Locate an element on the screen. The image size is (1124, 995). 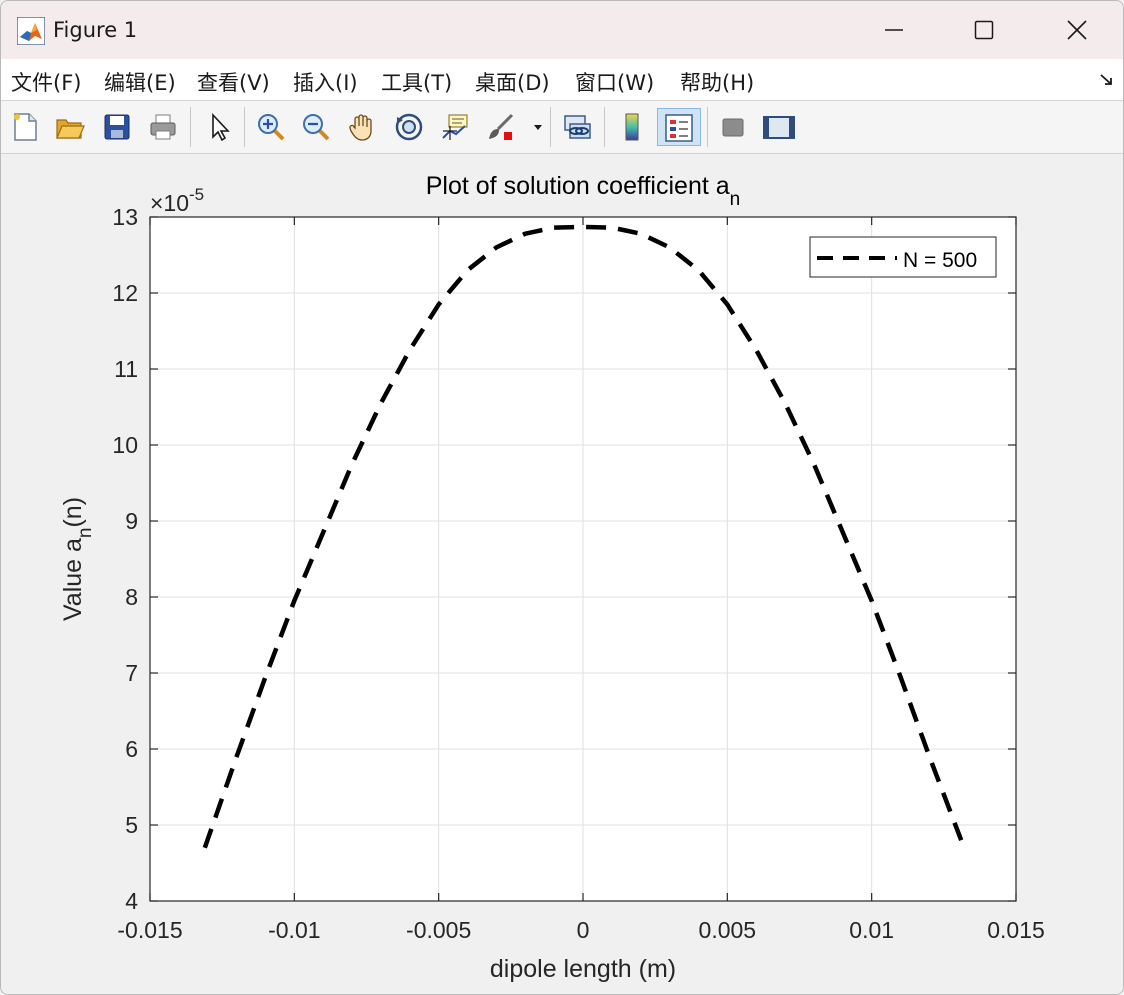
menu-tools: 工具(T) is located at coordinates (416, 82).